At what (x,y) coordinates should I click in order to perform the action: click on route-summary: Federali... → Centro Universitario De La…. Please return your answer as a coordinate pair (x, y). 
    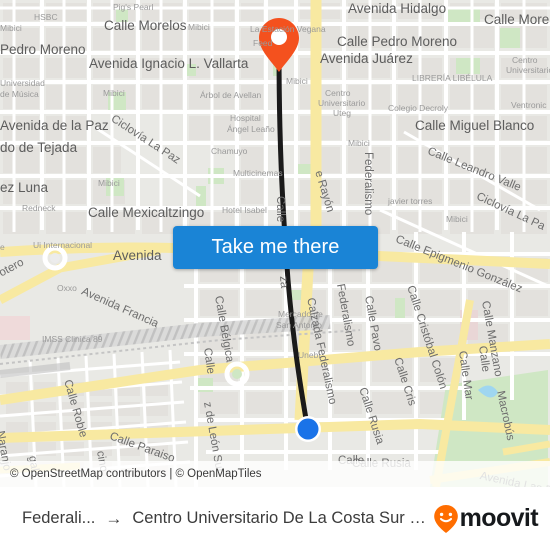
    Looking at the image, I should click on (216, 518).